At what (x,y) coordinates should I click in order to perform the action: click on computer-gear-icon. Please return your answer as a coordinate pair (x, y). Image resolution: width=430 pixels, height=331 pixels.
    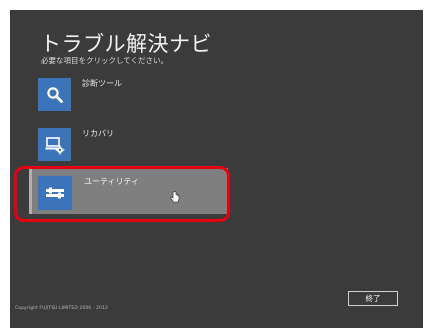
    Looking at the image, I should click on (54, 144).